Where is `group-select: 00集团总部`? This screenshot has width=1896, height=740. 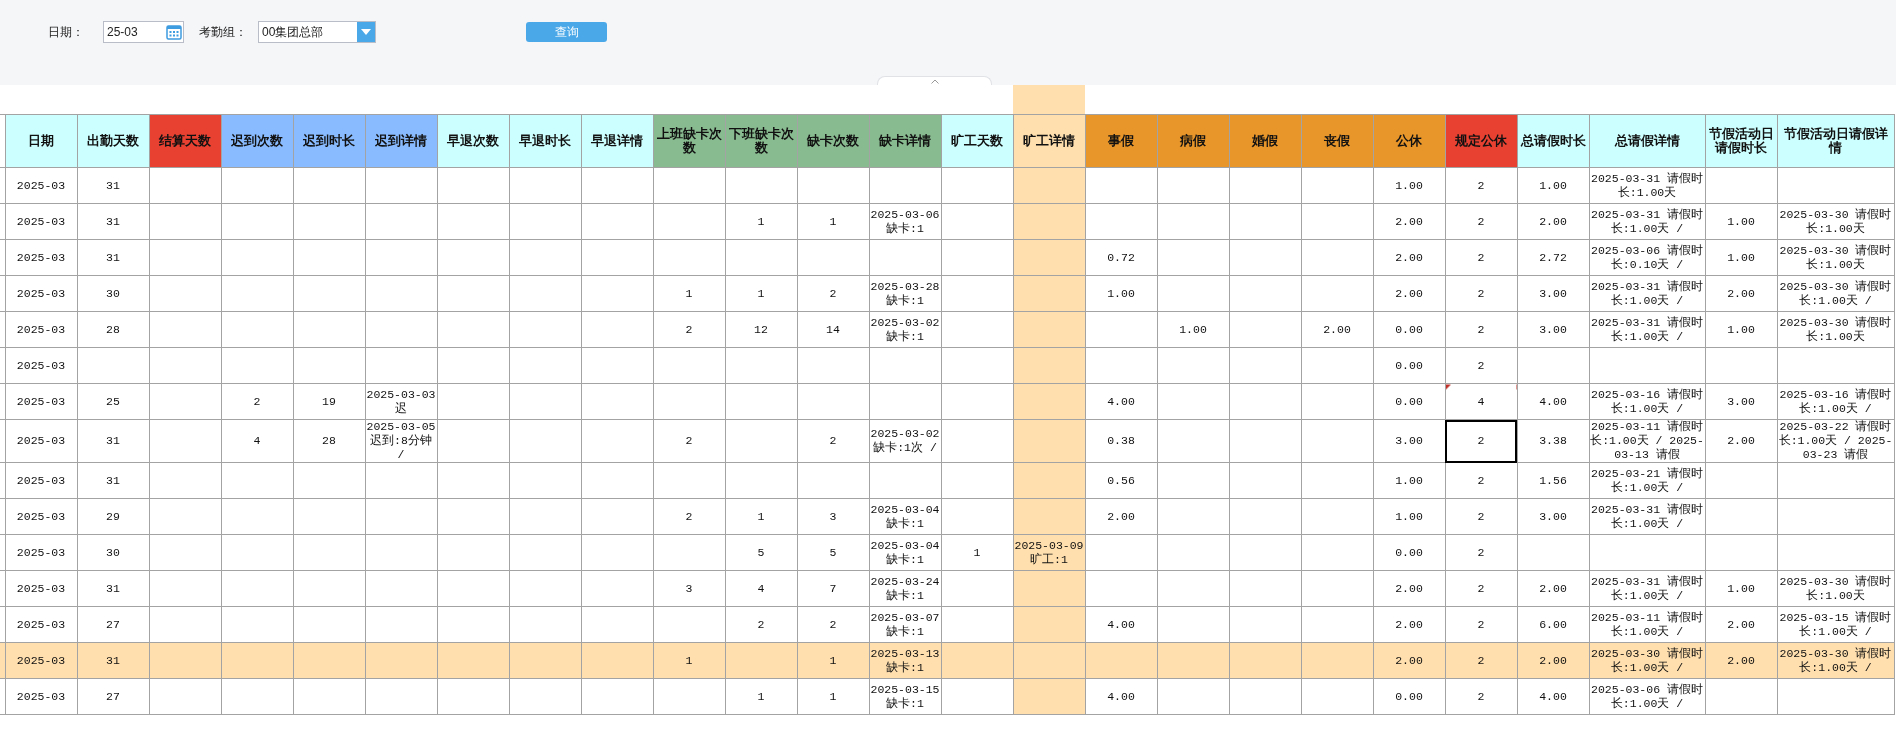 group-select: 00集团总部 is located at coordinates (317, 32).